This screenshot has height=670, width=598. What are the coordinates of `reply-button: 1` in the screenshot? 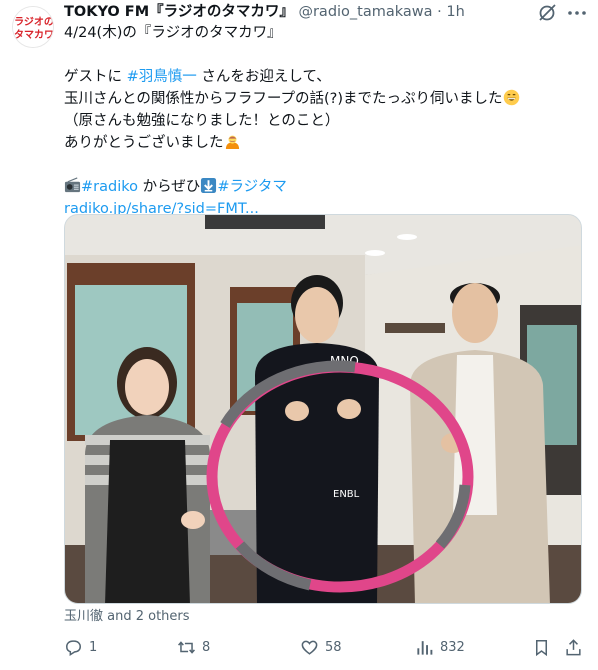 It's located at (80, 647).